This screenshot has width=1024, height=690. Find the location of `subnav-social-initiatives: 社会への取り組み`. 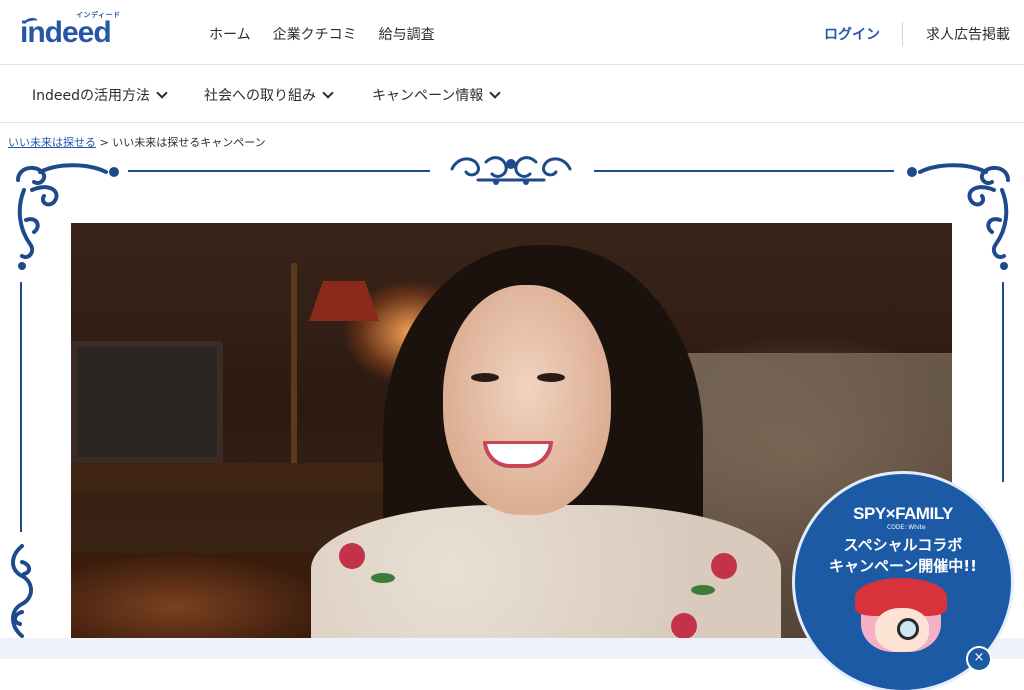

subnav-social-initiatives: 社会への取り組み is located at coordinates (269, 95).